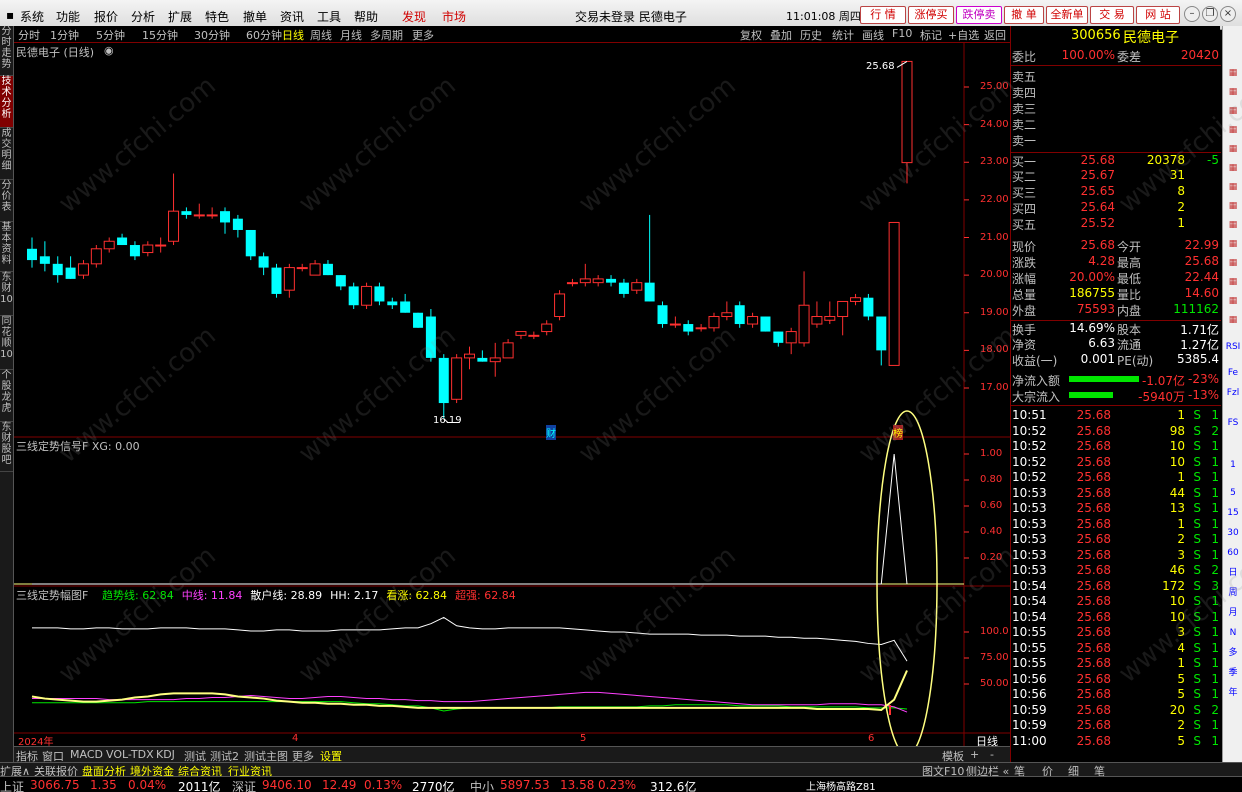  What do you see at coordinates (6, 343) in the screenshot?
I see `left-tab-ths10: 同花顺10` at bounding box center [6, 343].